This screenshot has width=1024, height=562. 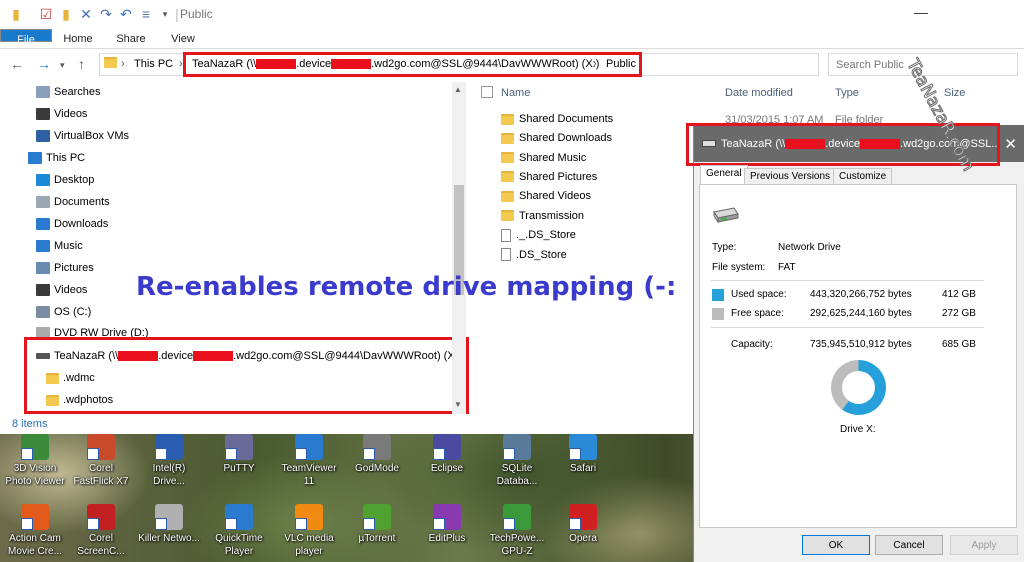 What do you see at coordinates (81, 224) in the screenshot?
I see `nav-item-label: Downloads` at bounding box center [81, 224].